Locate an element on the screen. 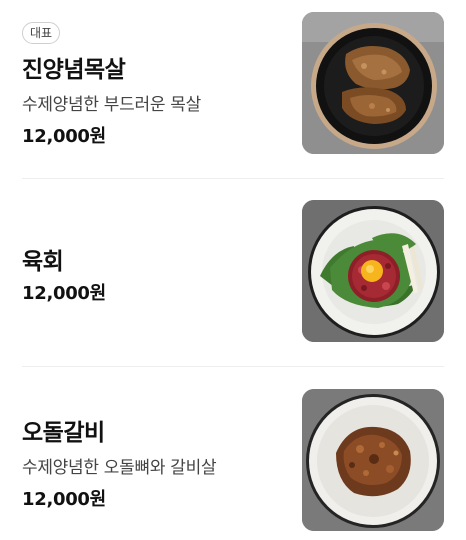  beef-tartare-icon is located at coordinates (373, 271).